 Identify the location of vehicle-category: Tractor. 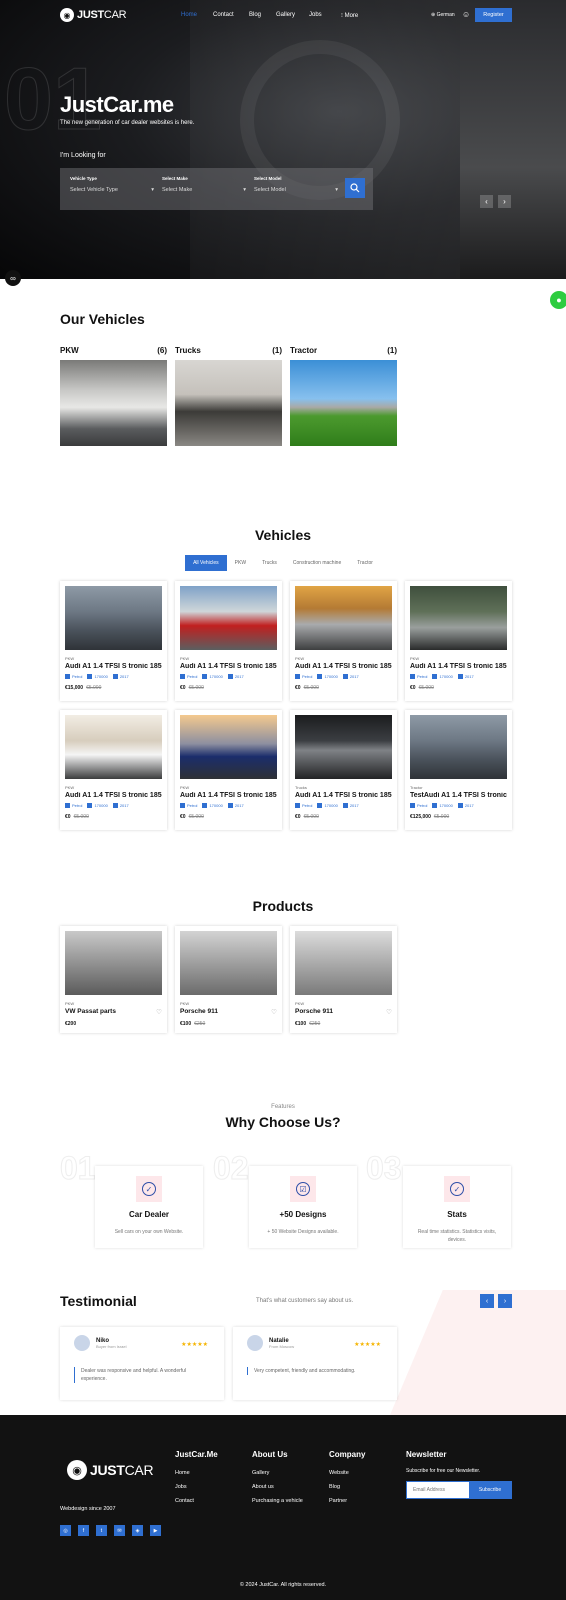
(416, 787).